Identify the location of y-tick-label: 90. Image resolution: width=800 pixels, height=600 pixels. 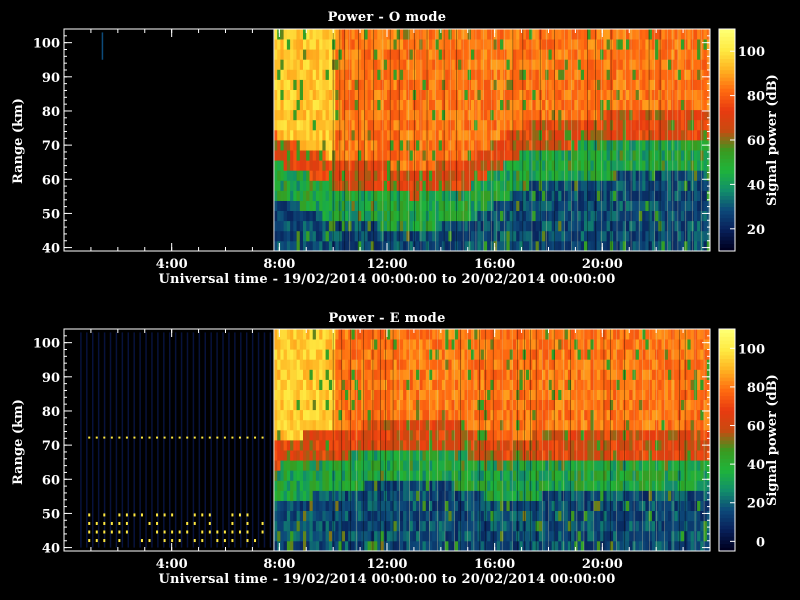
(51, 78).